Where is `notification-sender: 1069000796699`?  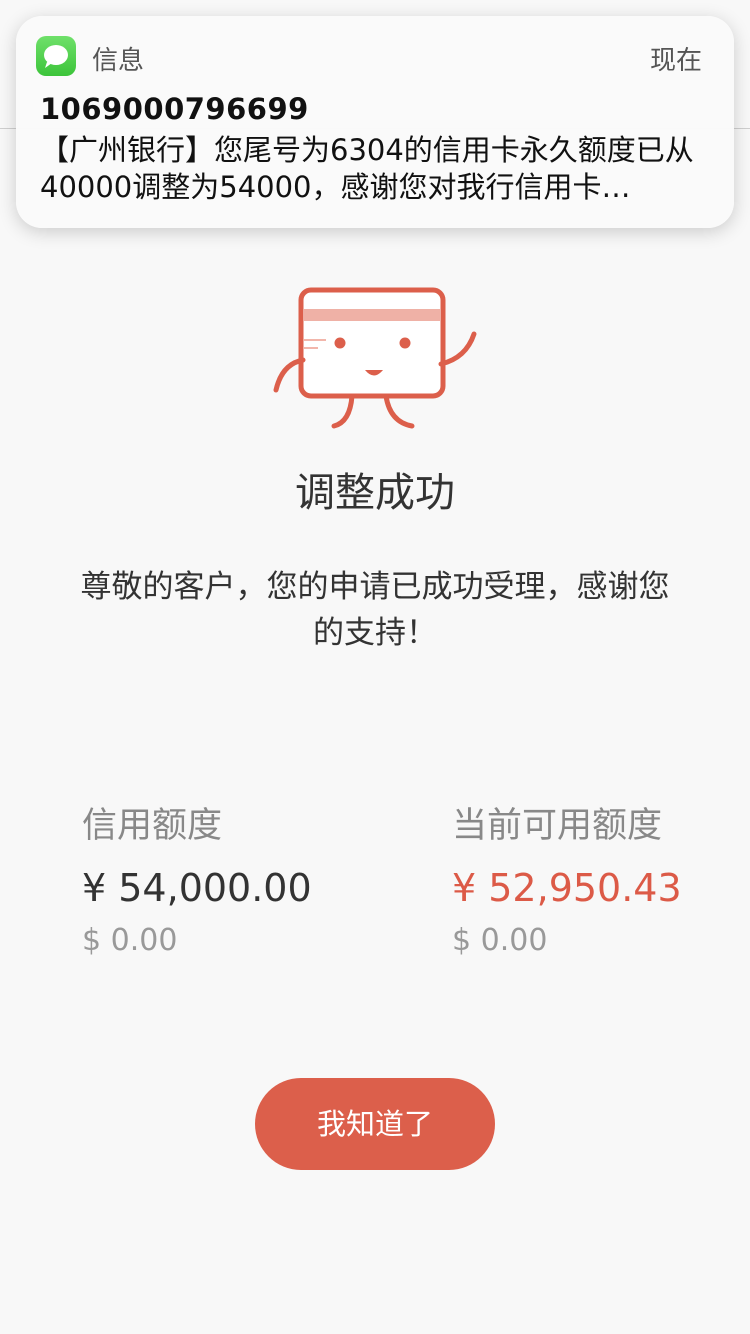
notification-sender: 1069000796699 is located at coordinates (174, 109).